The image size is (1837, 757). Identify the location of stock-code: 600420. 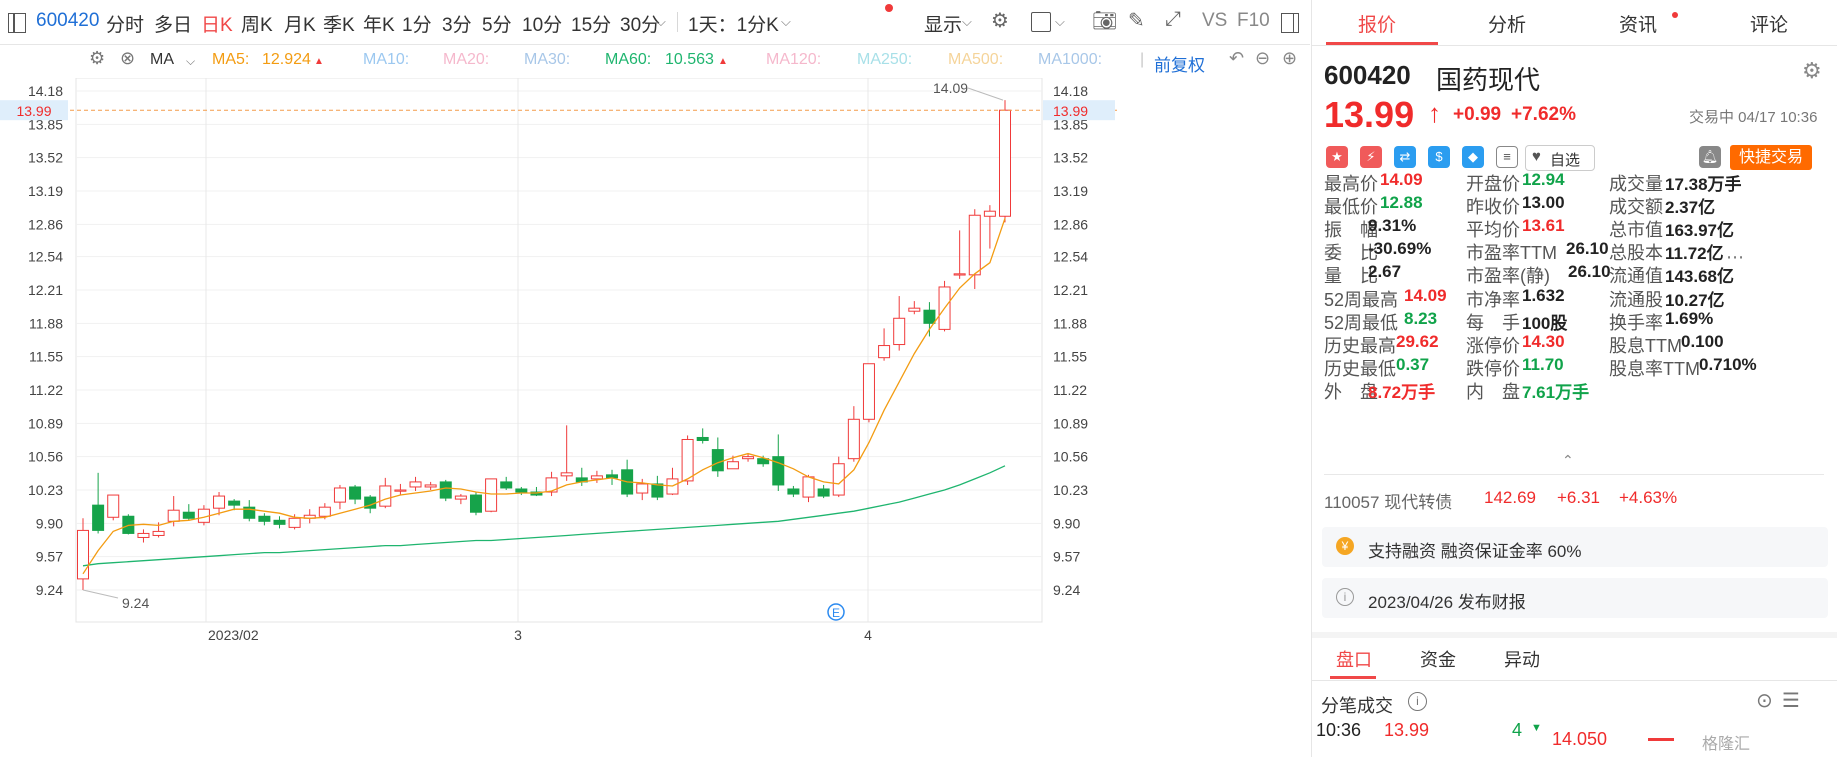
(67, 21).